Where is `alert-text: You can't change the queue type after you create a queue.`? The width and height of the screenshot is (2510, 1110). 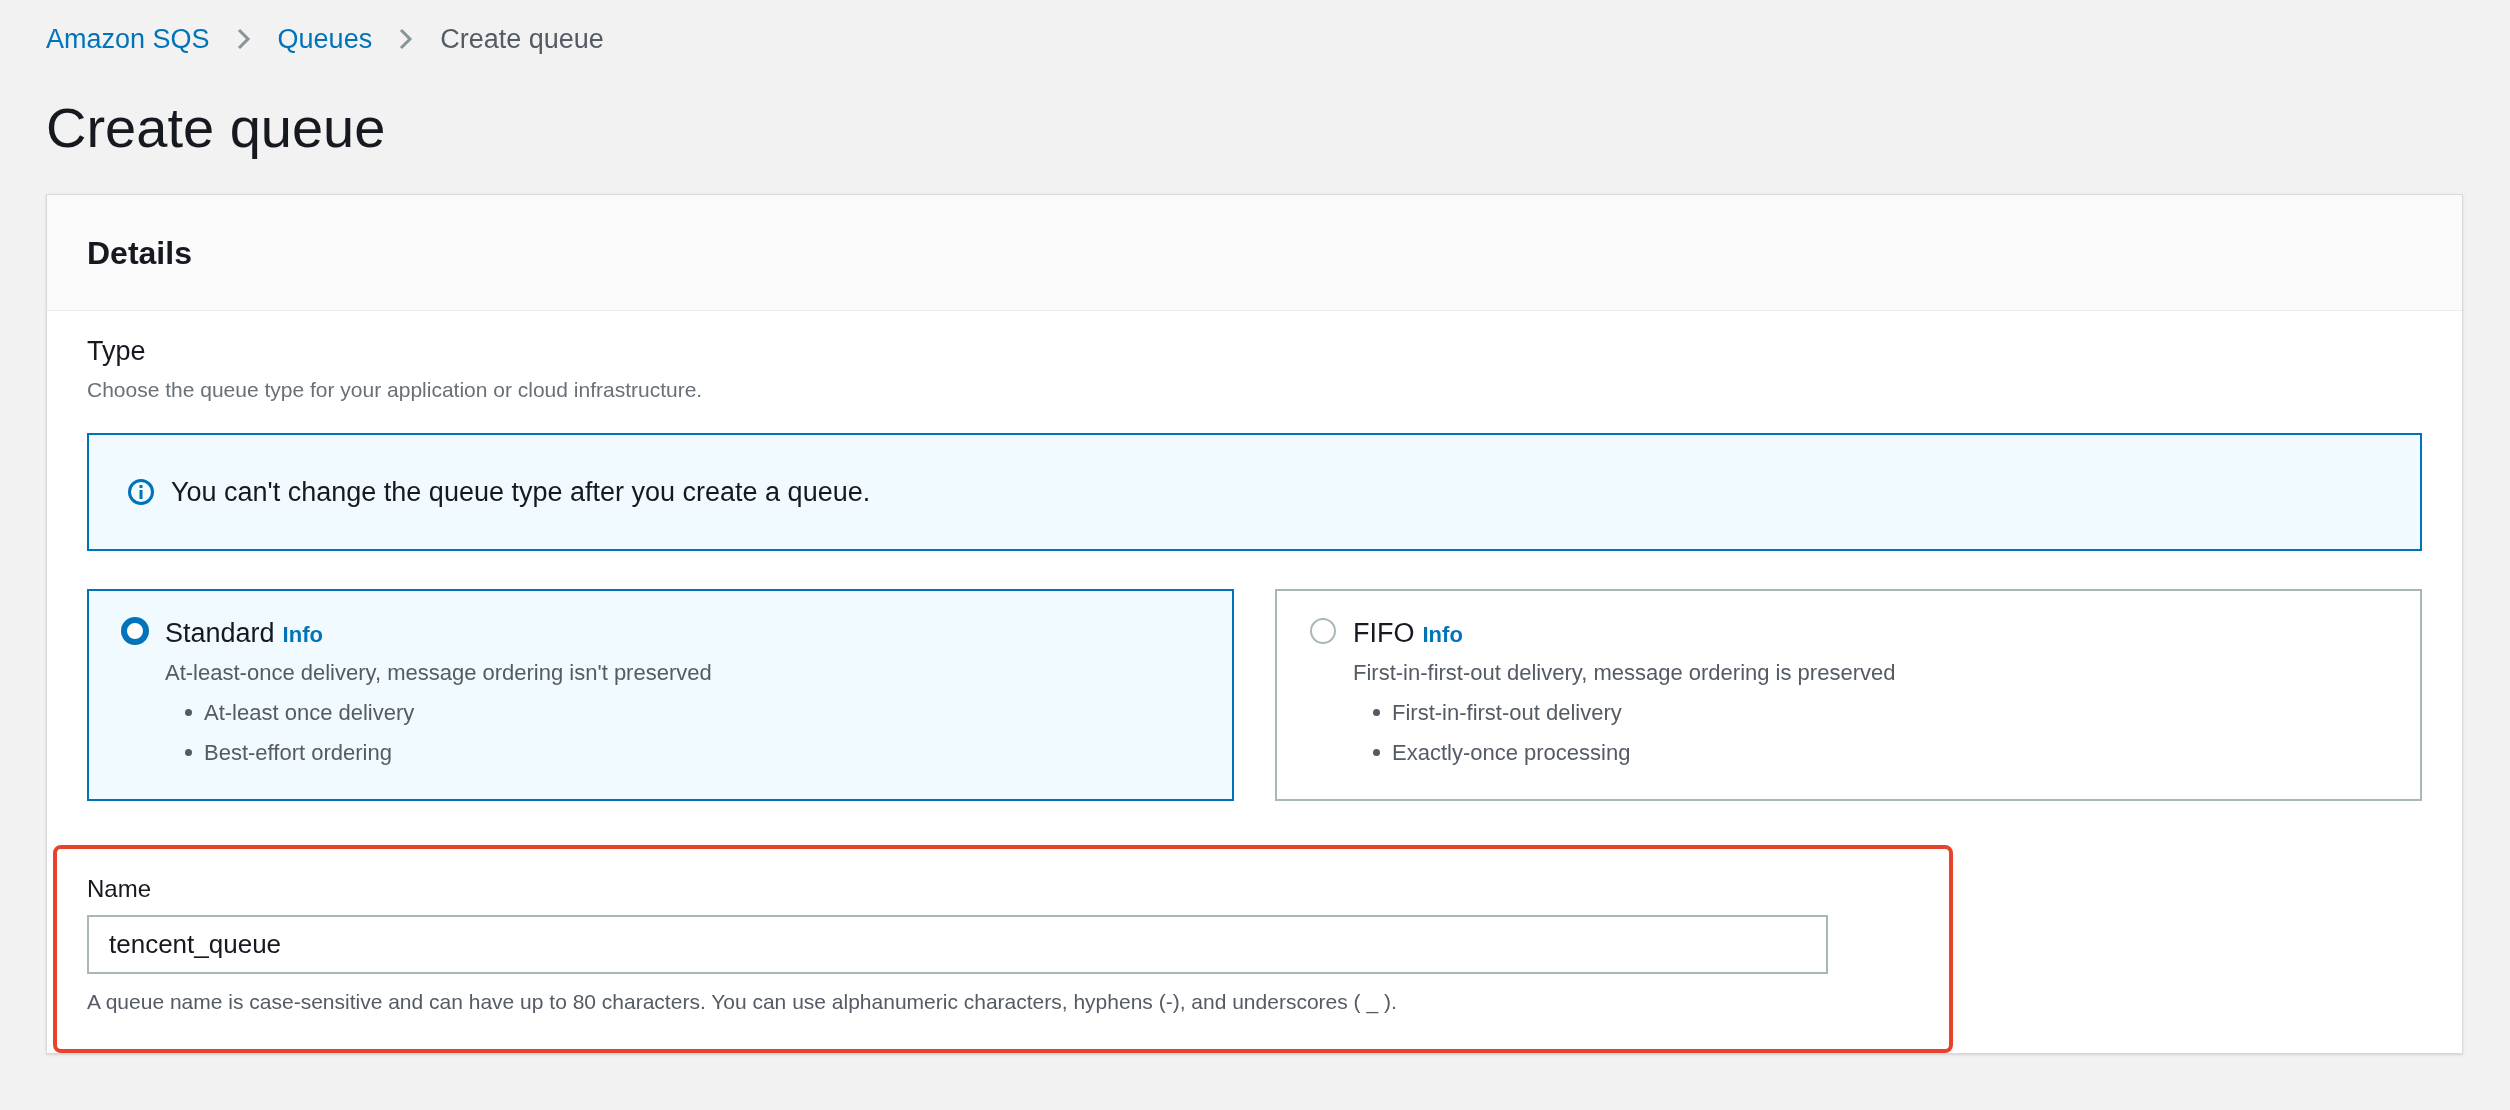 alert-text: You can't change the queue type after you create a queue. is located at coordinates (521, 492).